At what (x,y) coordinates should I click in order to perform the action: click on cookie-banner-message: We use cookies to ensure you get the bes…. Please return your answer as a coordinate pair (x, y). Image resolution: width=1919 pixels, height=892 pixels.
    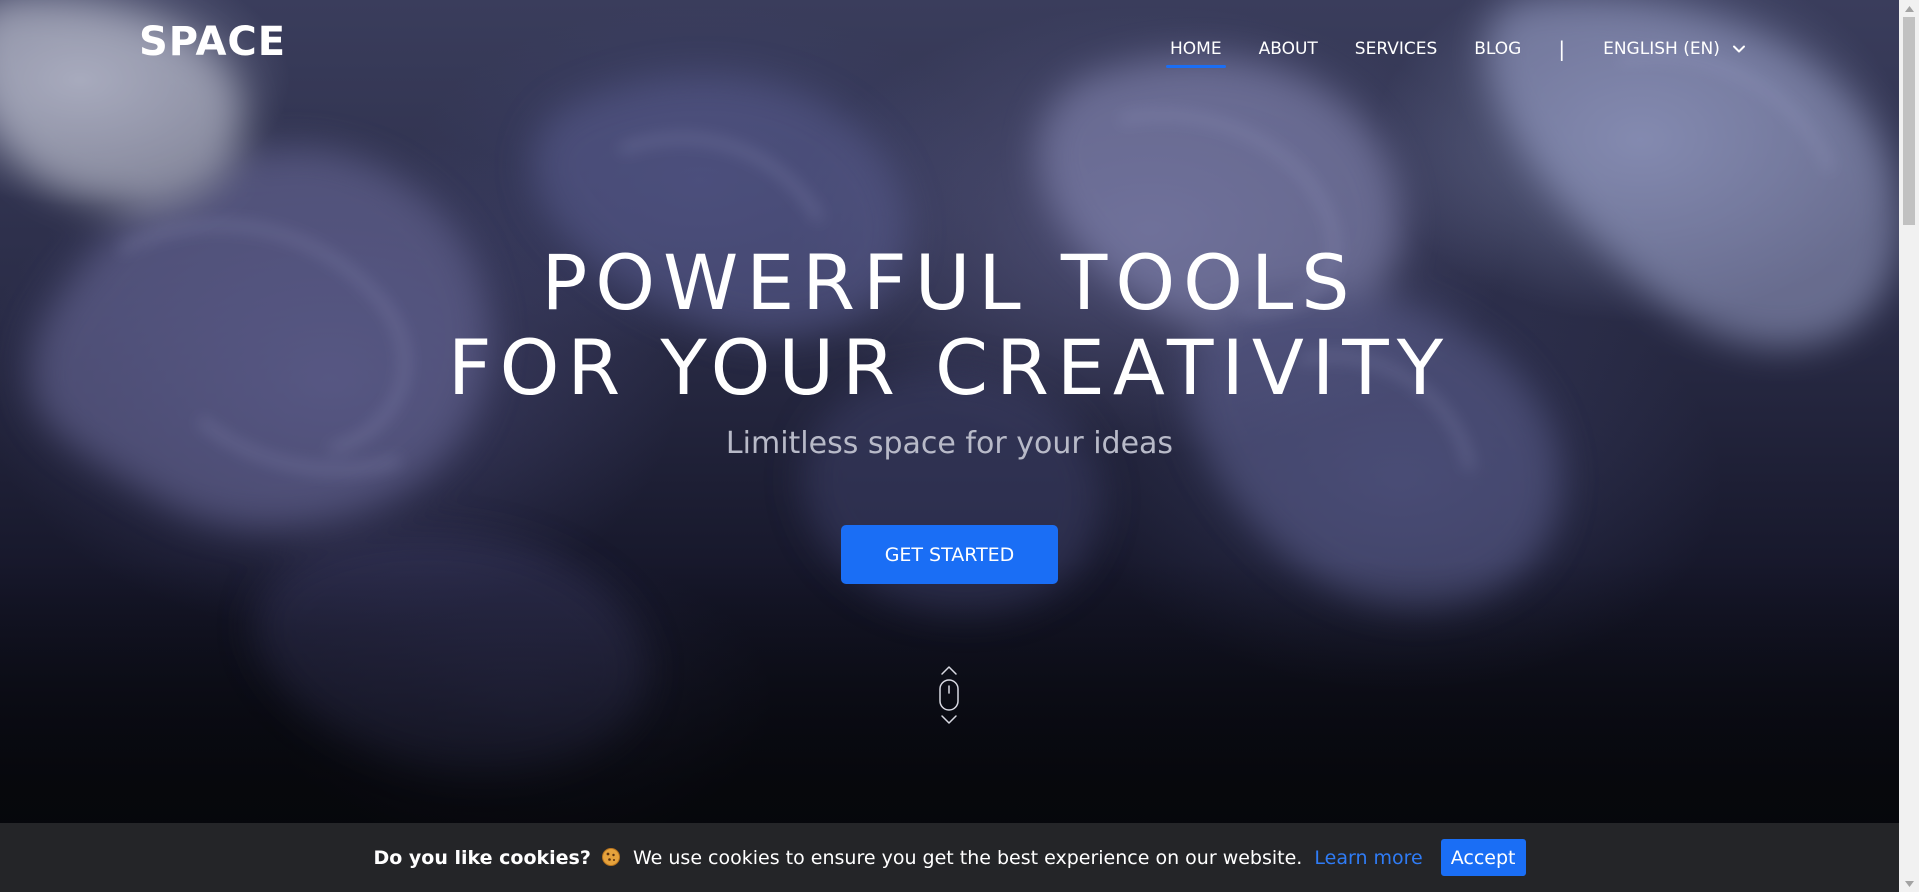
    Looking at the image, I should click on (967, 857).